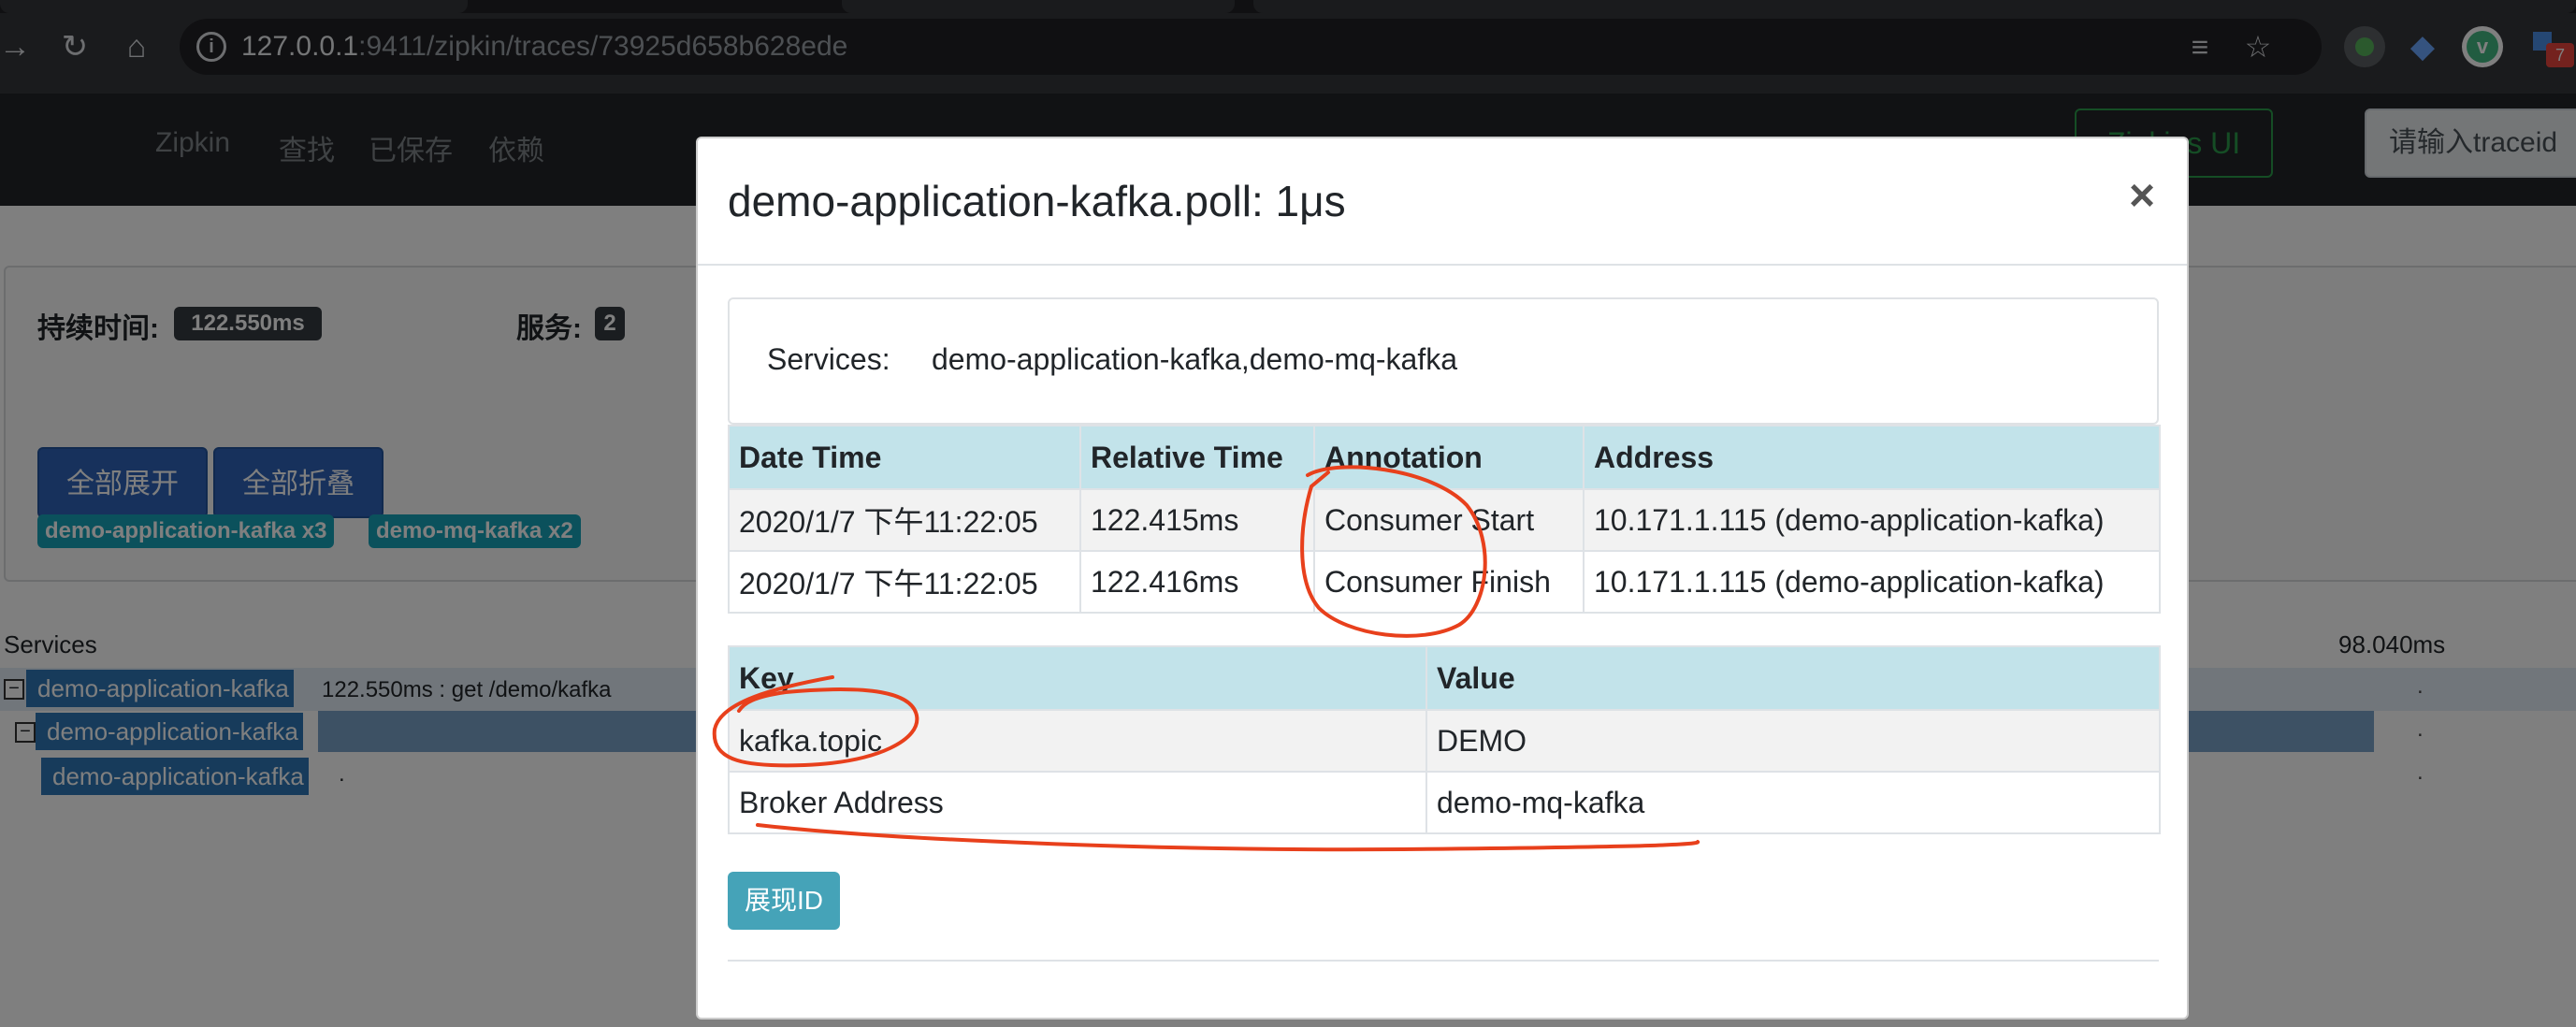  I want to click on table-cell: kafka.topic, so click(1077, 741).